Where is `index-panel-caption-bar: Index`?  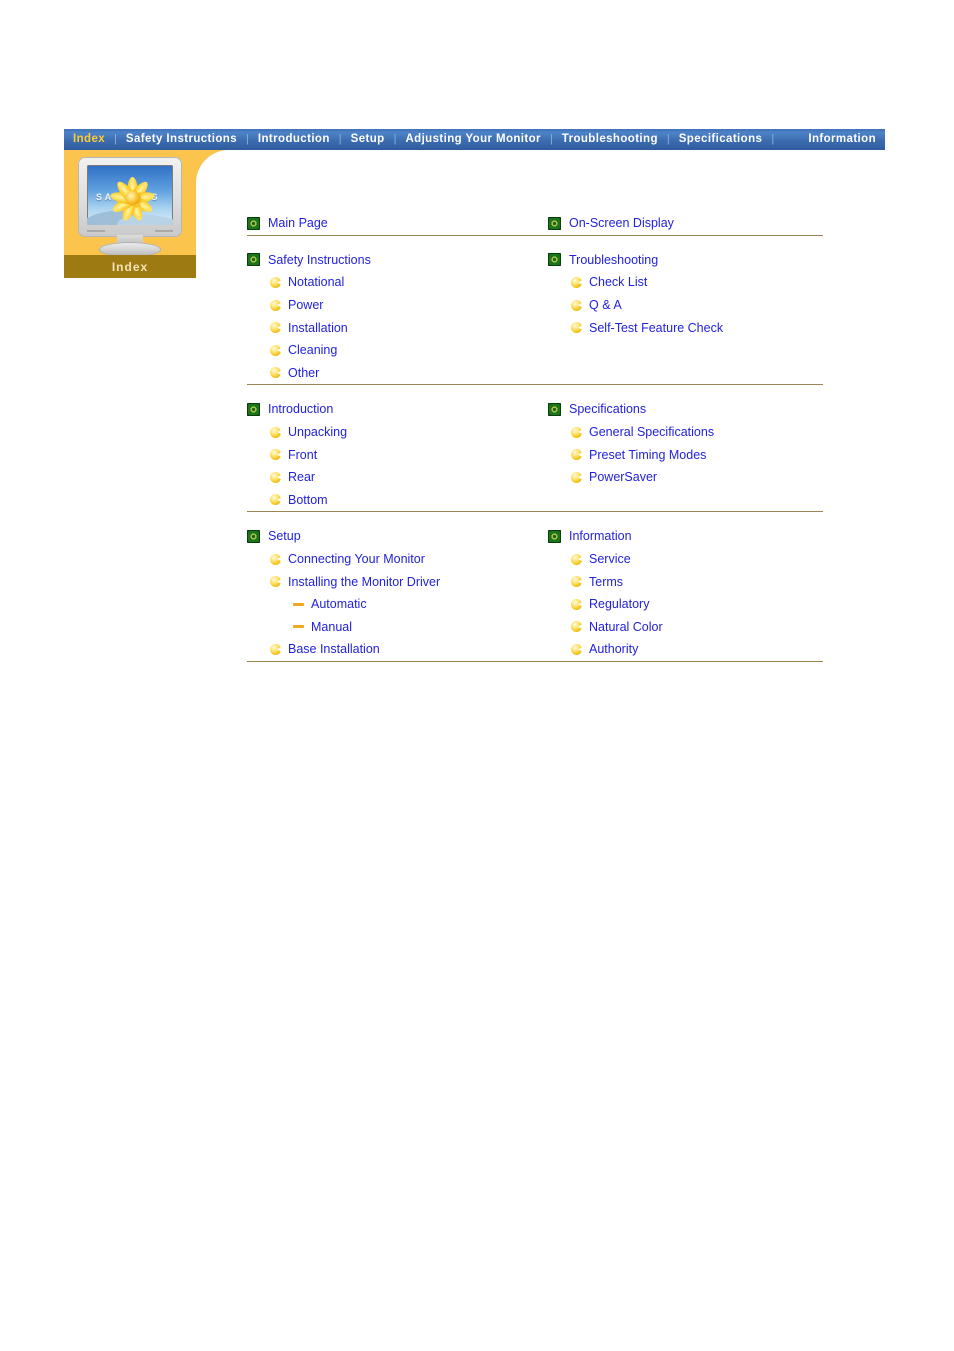 index-panel-caption-bar: Index is located at coordinates (130, 266).